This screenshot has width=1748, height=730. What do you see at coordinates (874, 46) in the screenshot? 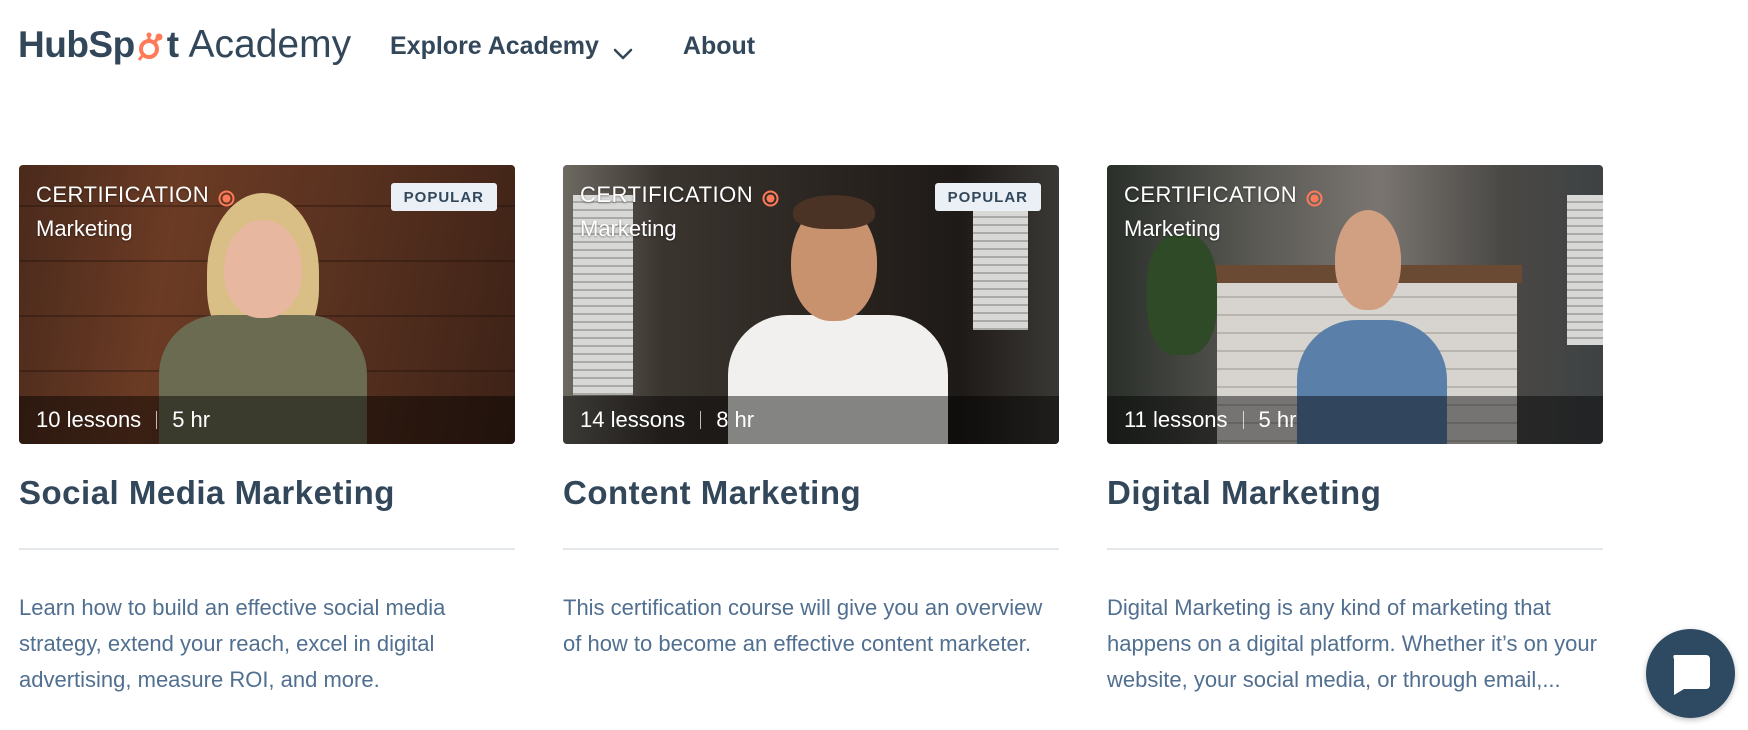
I see `site-header: HubSp t Academy Explore Academy About` at bounding box center [874, 46].